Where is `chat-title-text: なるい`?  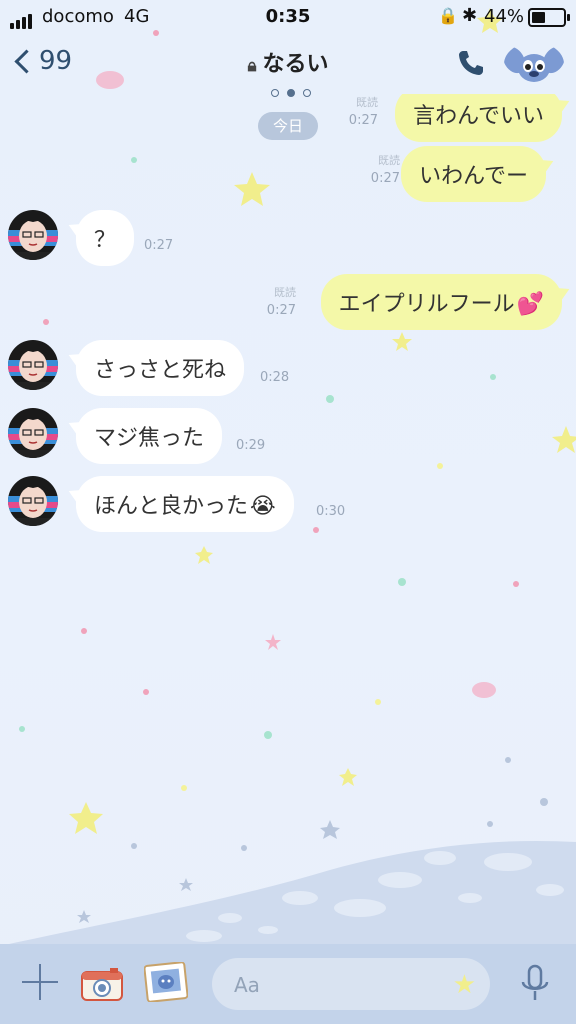
chat-title-text: なるい is located at coordinates (295, 64).